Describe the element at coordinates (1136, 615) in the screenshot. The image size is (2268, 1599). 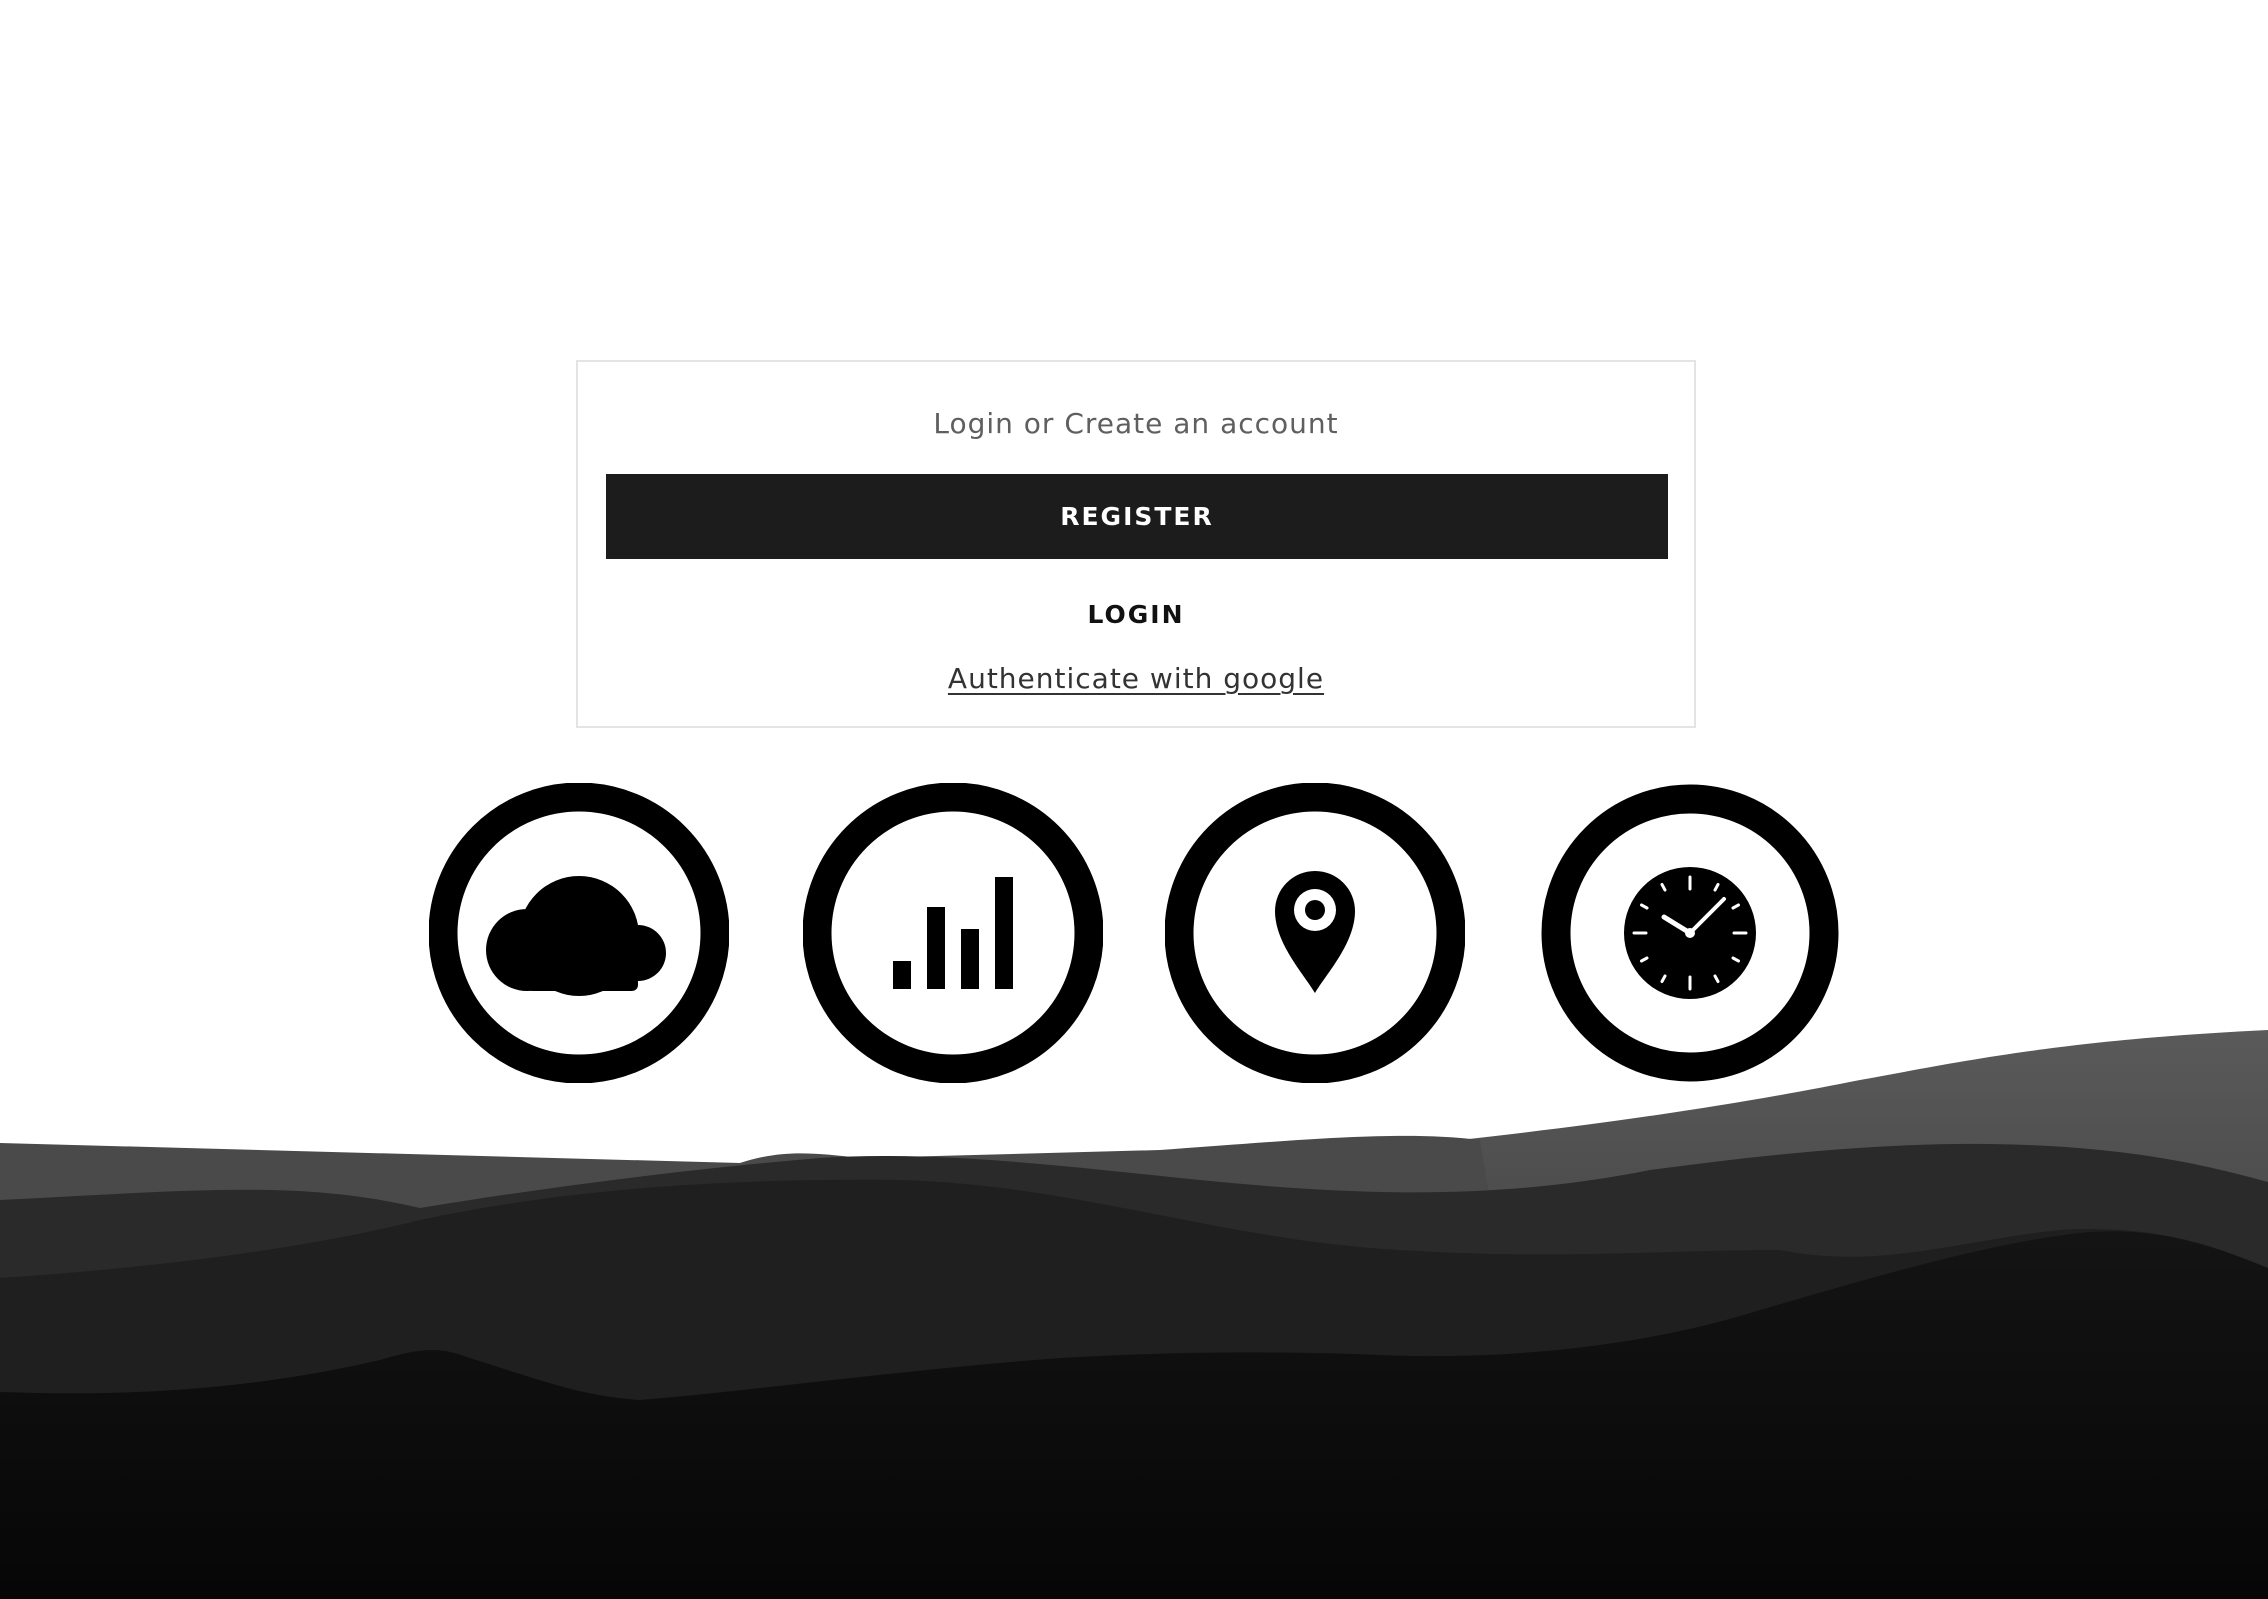
I see `login-button: LOGIN` at that location.